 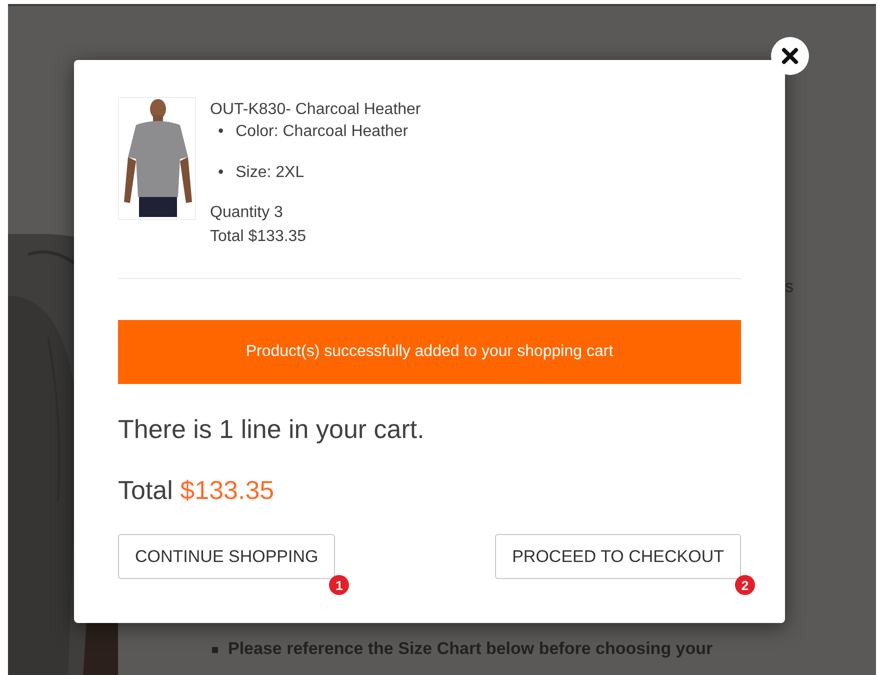 I want to click on number-marker: 2, so click(x=745, y=585).